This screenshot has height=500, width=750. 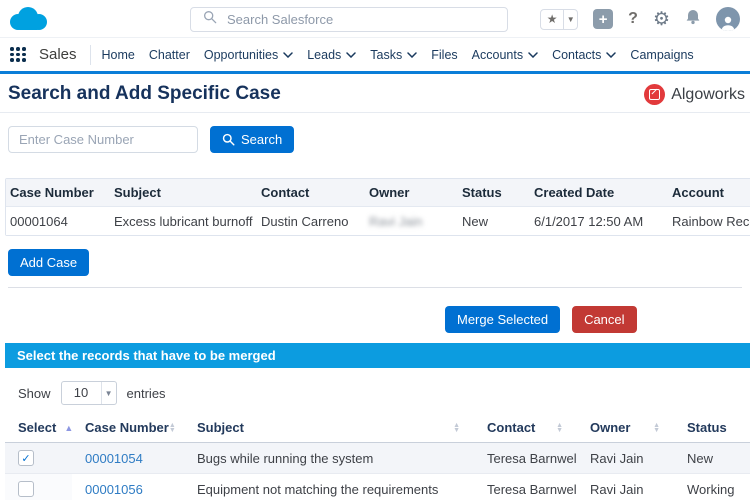 I want to click on brand-logo: Algoworks, so click(x=694, y=94).